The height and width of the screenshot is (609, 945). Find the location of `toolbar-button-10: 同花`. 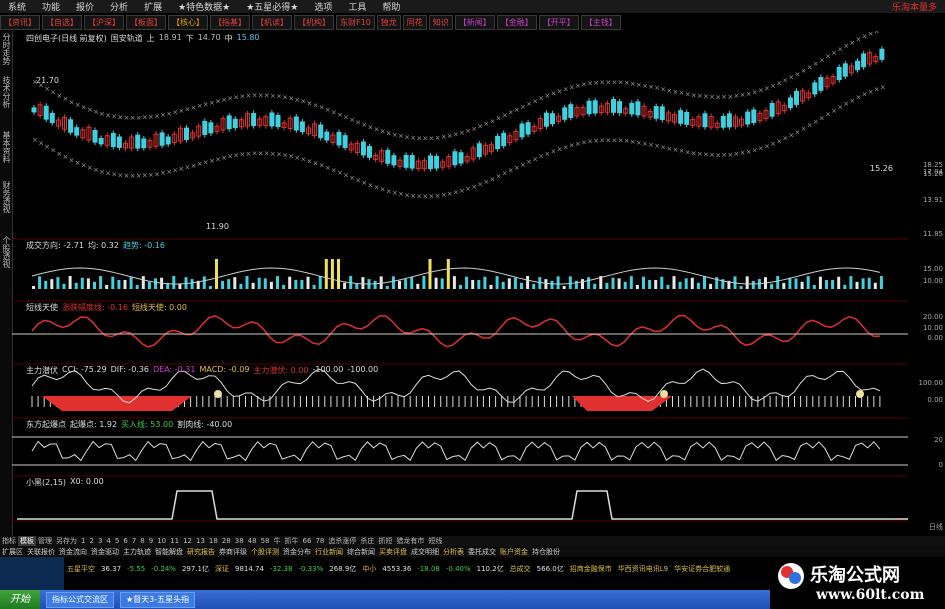

toolbar-button-10: 同花 is located at coordinates (414, 22).